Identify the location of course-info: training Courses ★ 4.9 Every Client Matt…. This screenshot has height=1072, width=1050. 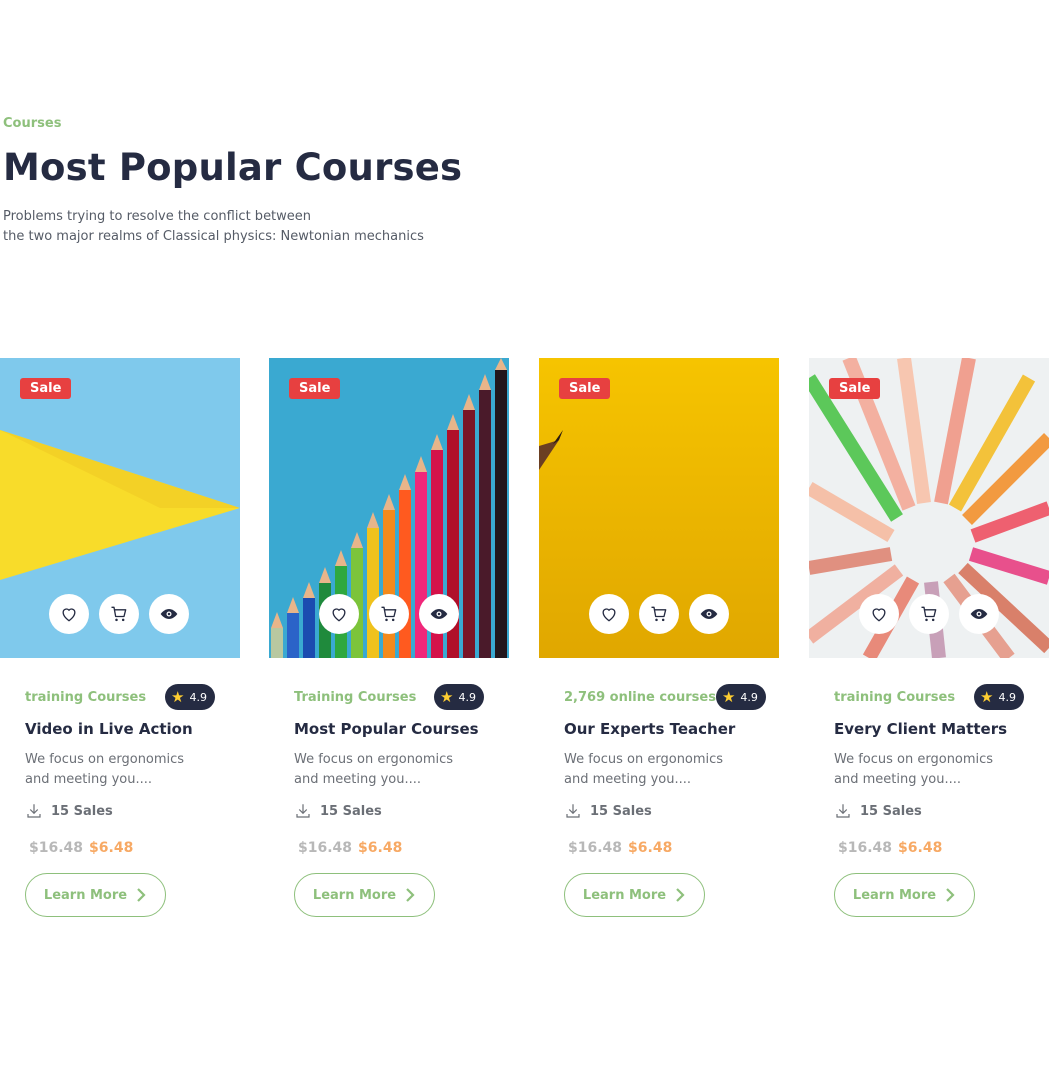
(929, 800).